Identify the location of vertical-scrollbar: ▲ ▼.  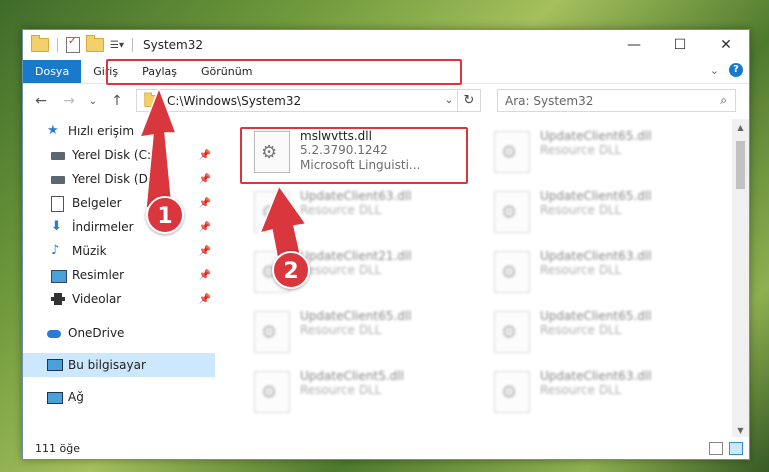
(740, 278).